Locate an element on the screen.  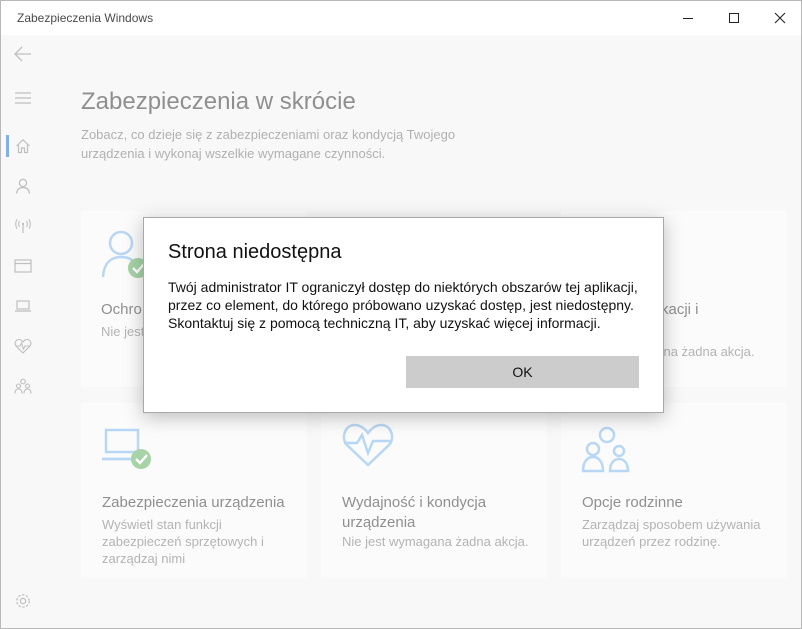
minimize-button is located at coordinates (688, 18).